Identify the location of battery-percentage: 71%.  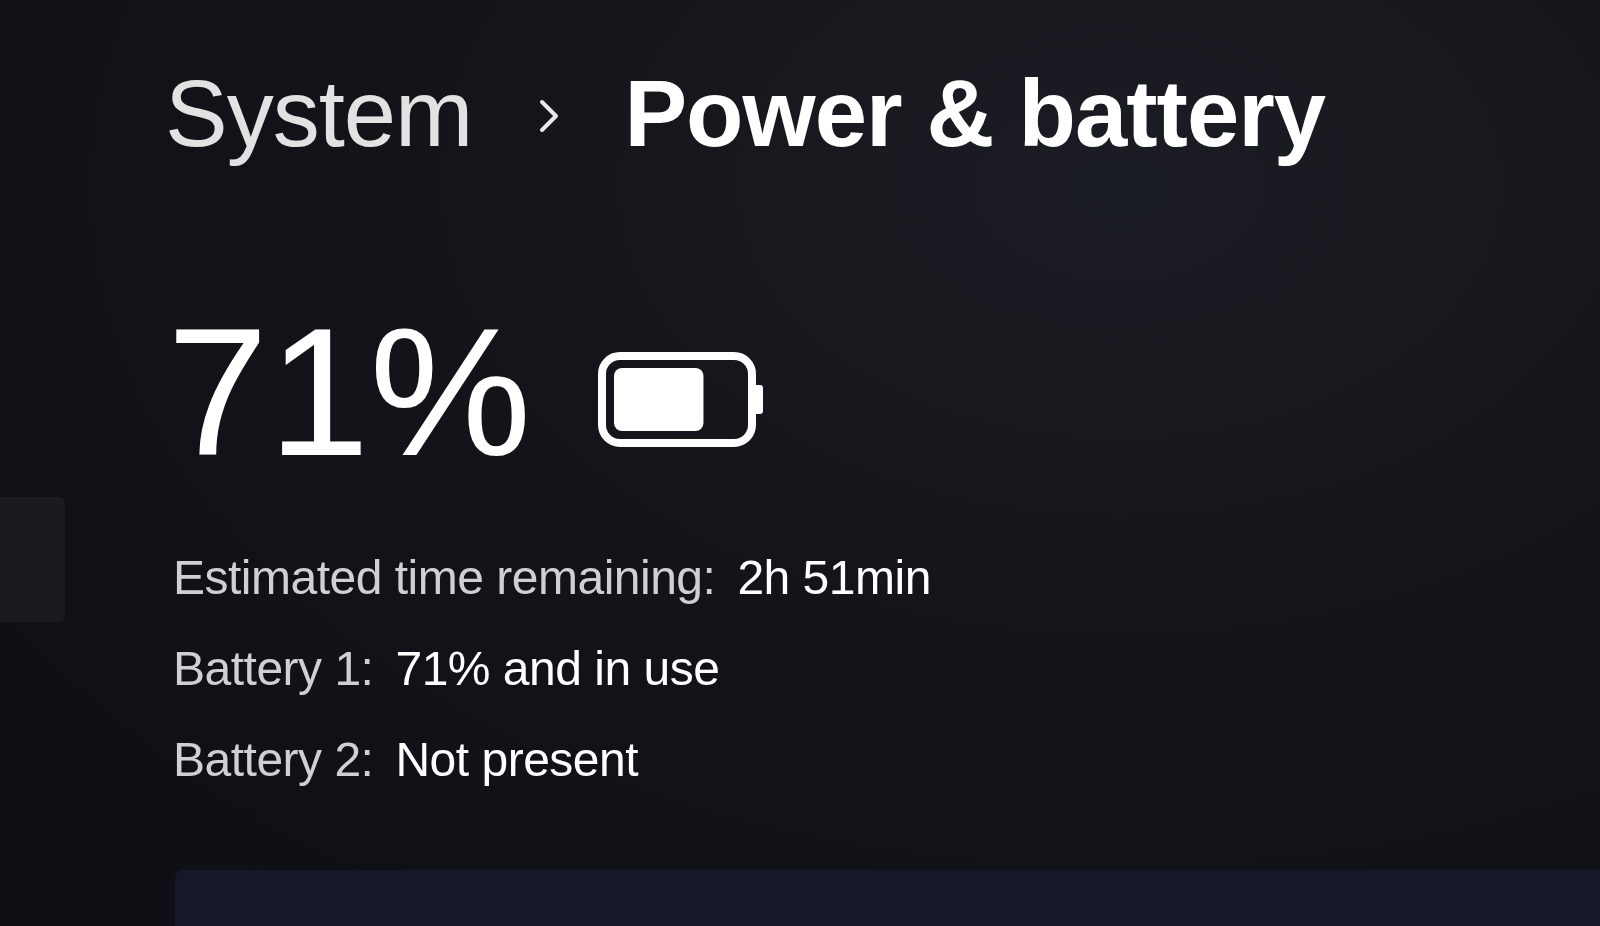
(349, 392).